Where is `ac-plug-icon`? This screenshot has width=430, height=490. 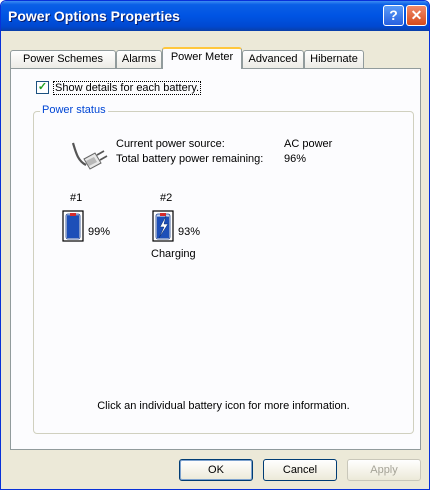 ac-plug-icon is located at coordinates (89, 156).